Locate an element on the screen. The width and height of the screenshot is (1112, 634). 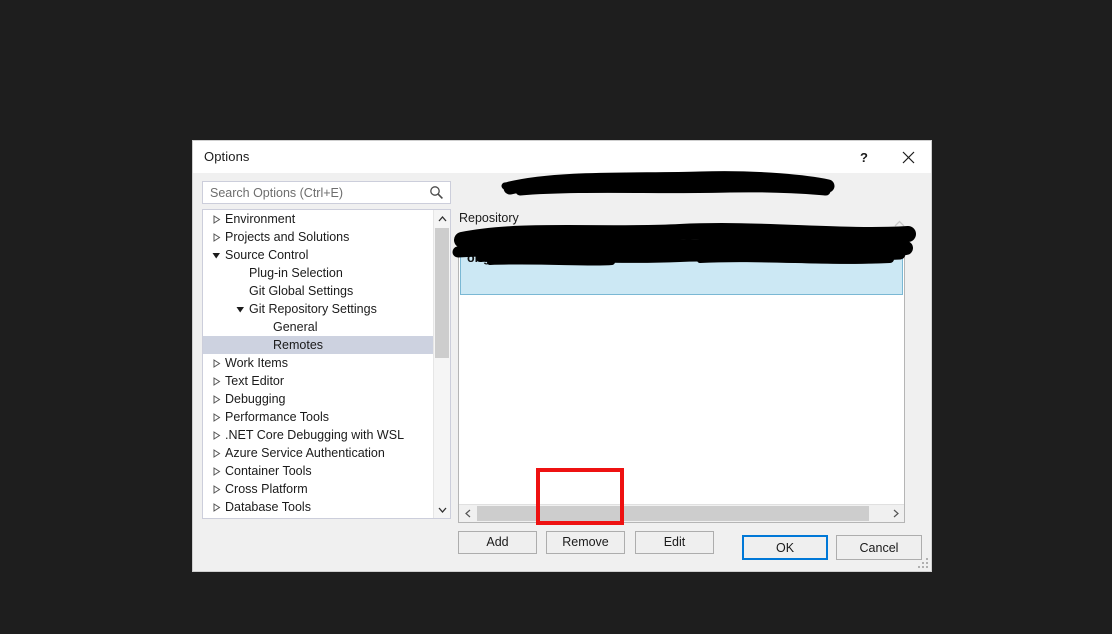
tree-item-performance-tools: Performance Tools is located at coordinates (318, 417).